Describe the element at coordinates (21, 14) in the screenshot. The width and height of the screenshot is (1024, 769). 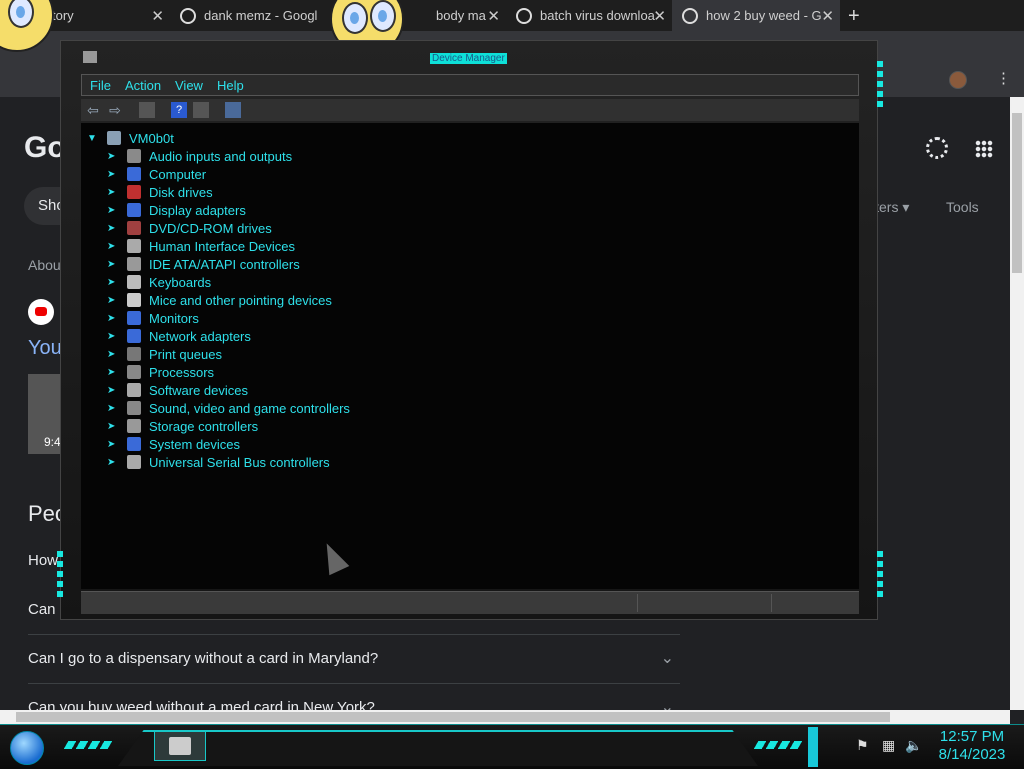
I see `sticker-eye` at that location.